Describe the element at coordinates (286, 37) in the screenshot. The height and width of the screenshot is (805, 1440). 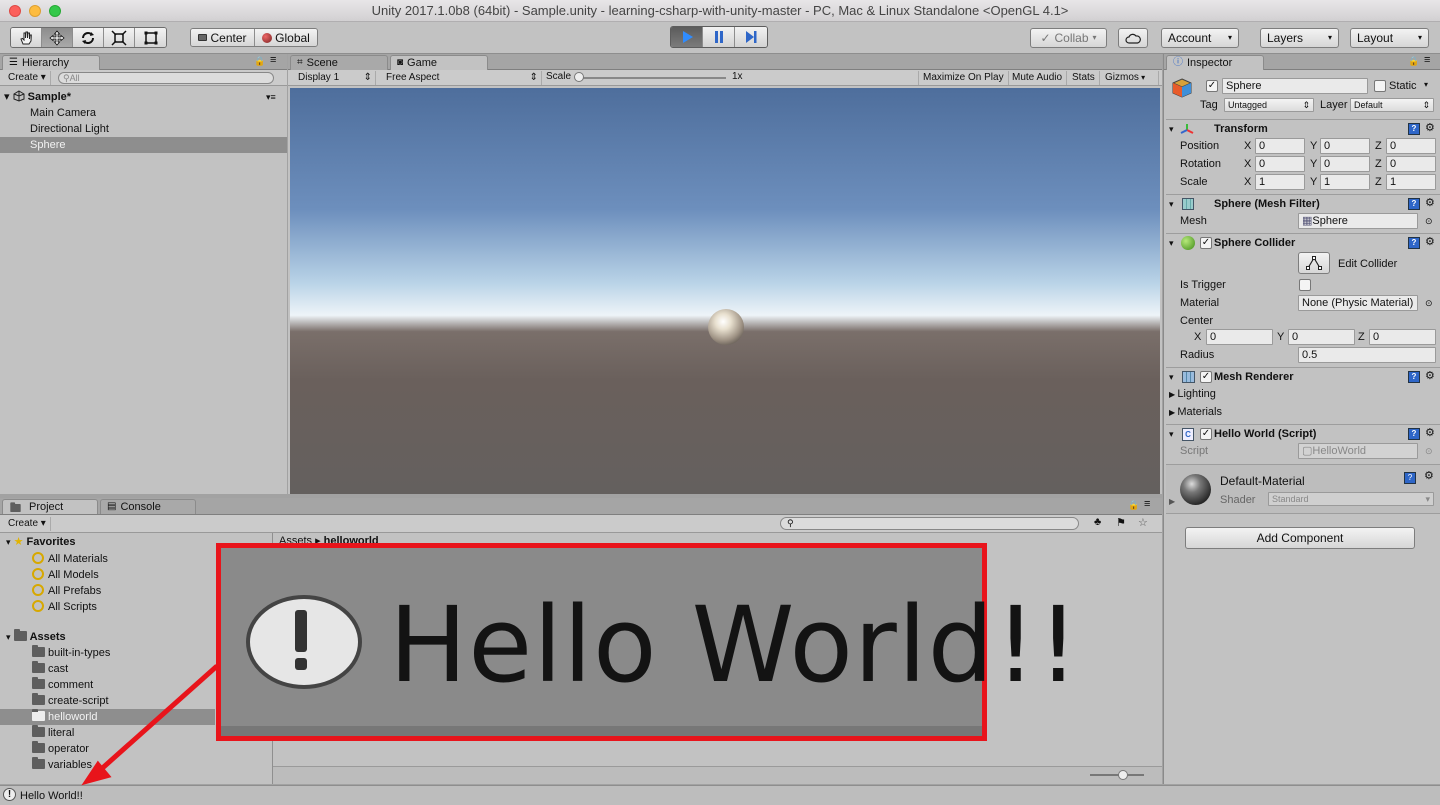
I see `space-global-button: Global` at that location.